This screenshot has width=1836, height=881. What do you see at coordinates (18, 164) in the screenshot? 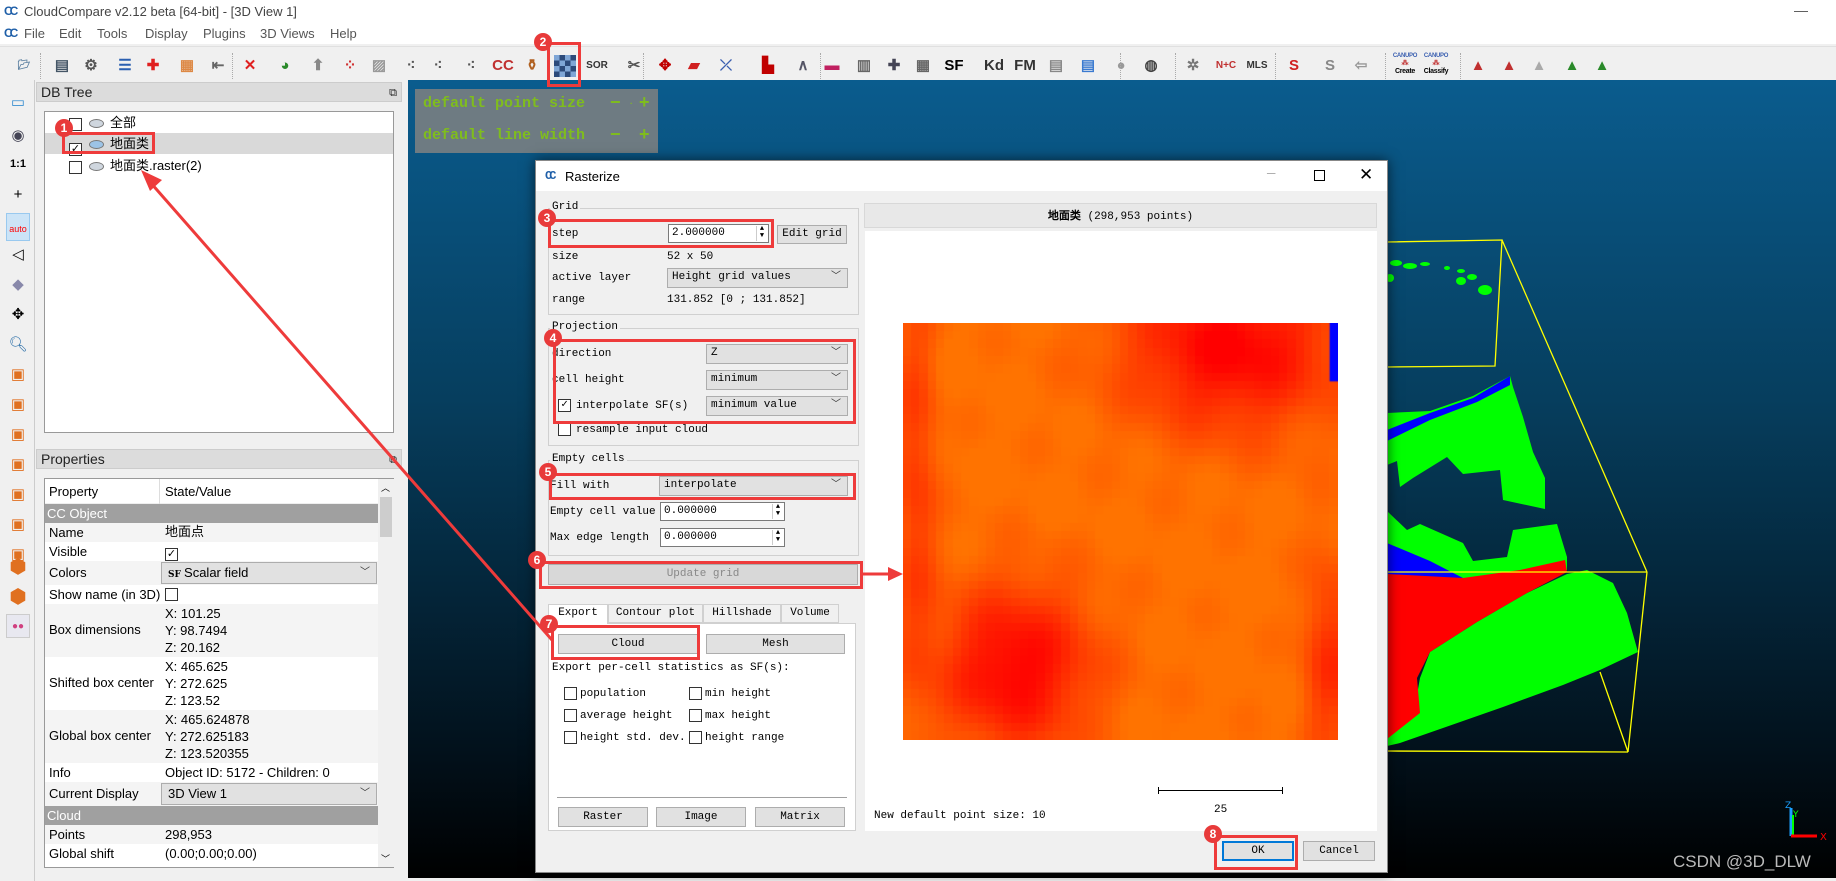
I see `zoom-1-1-icon: 1:1` at bounding box center [18, 164].